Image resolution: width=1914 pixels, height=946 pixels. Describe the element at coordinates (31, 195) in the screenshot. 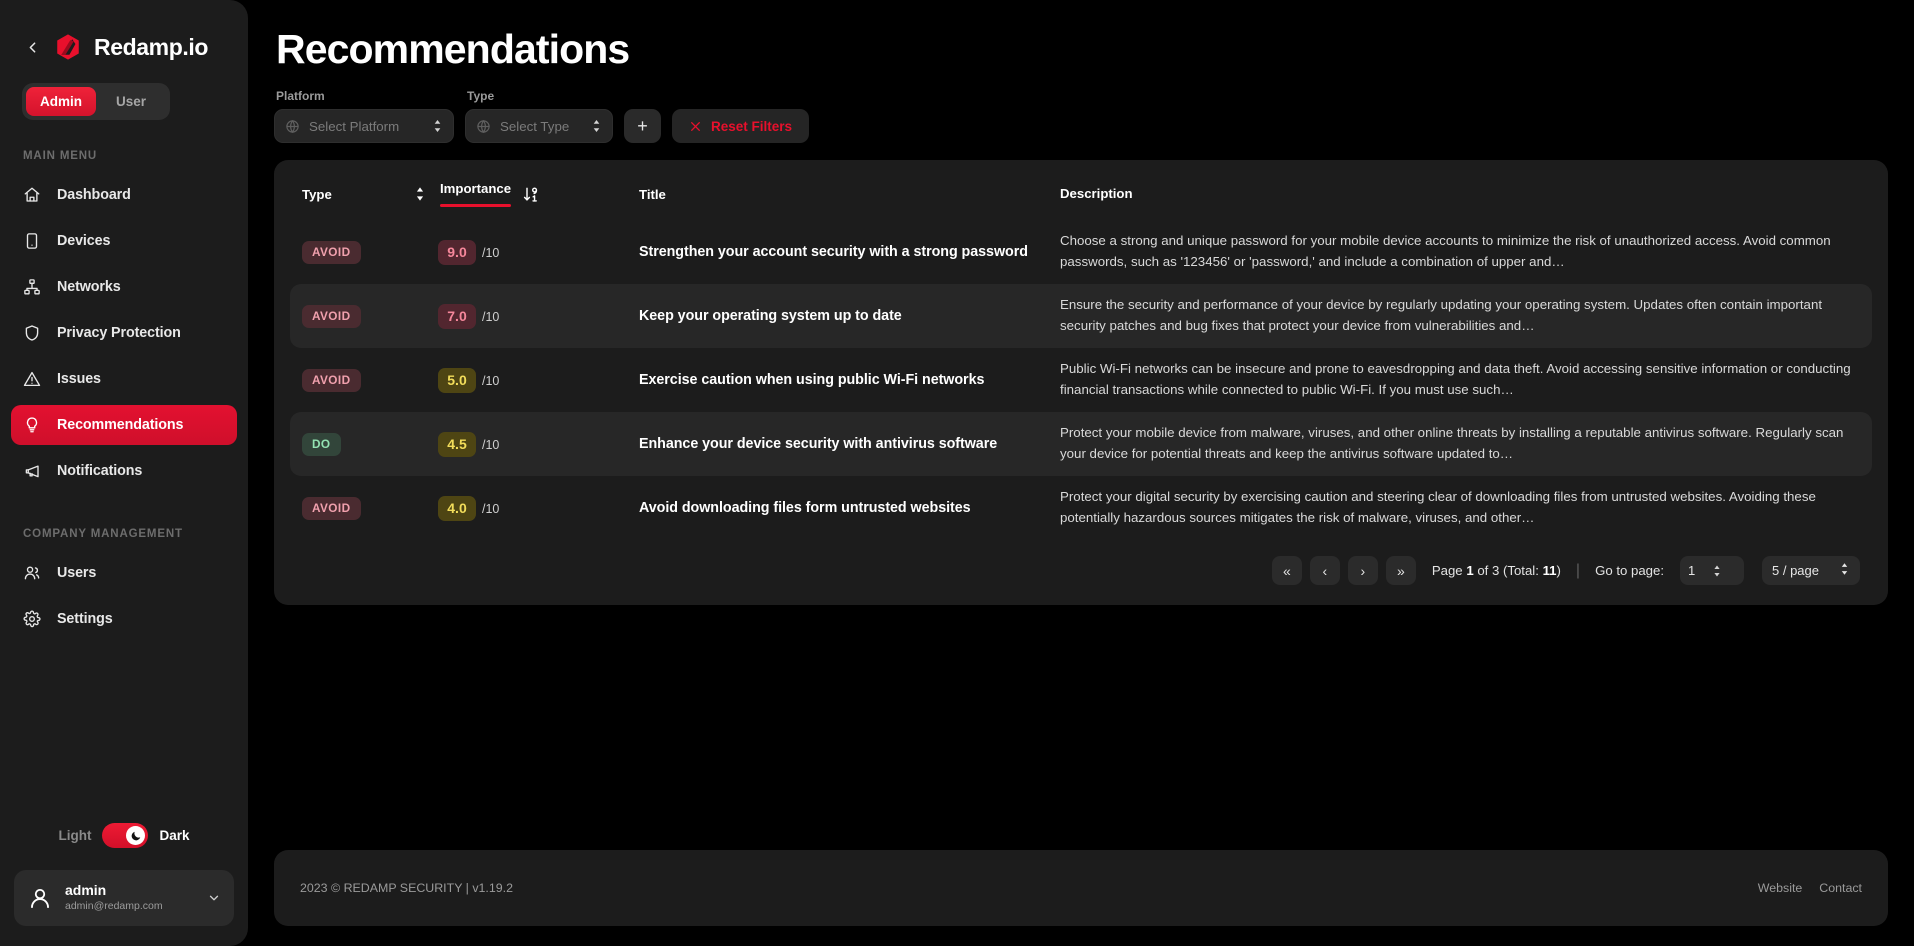

I see `home-icon` at that location.